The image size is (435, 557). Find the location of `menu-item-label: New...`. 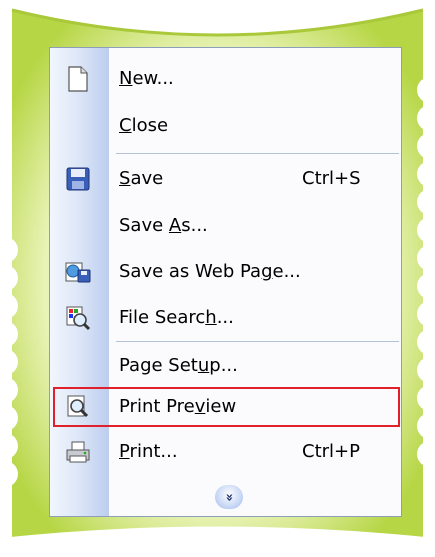

menu-item-label: New... is located at coordinates (146, 78).